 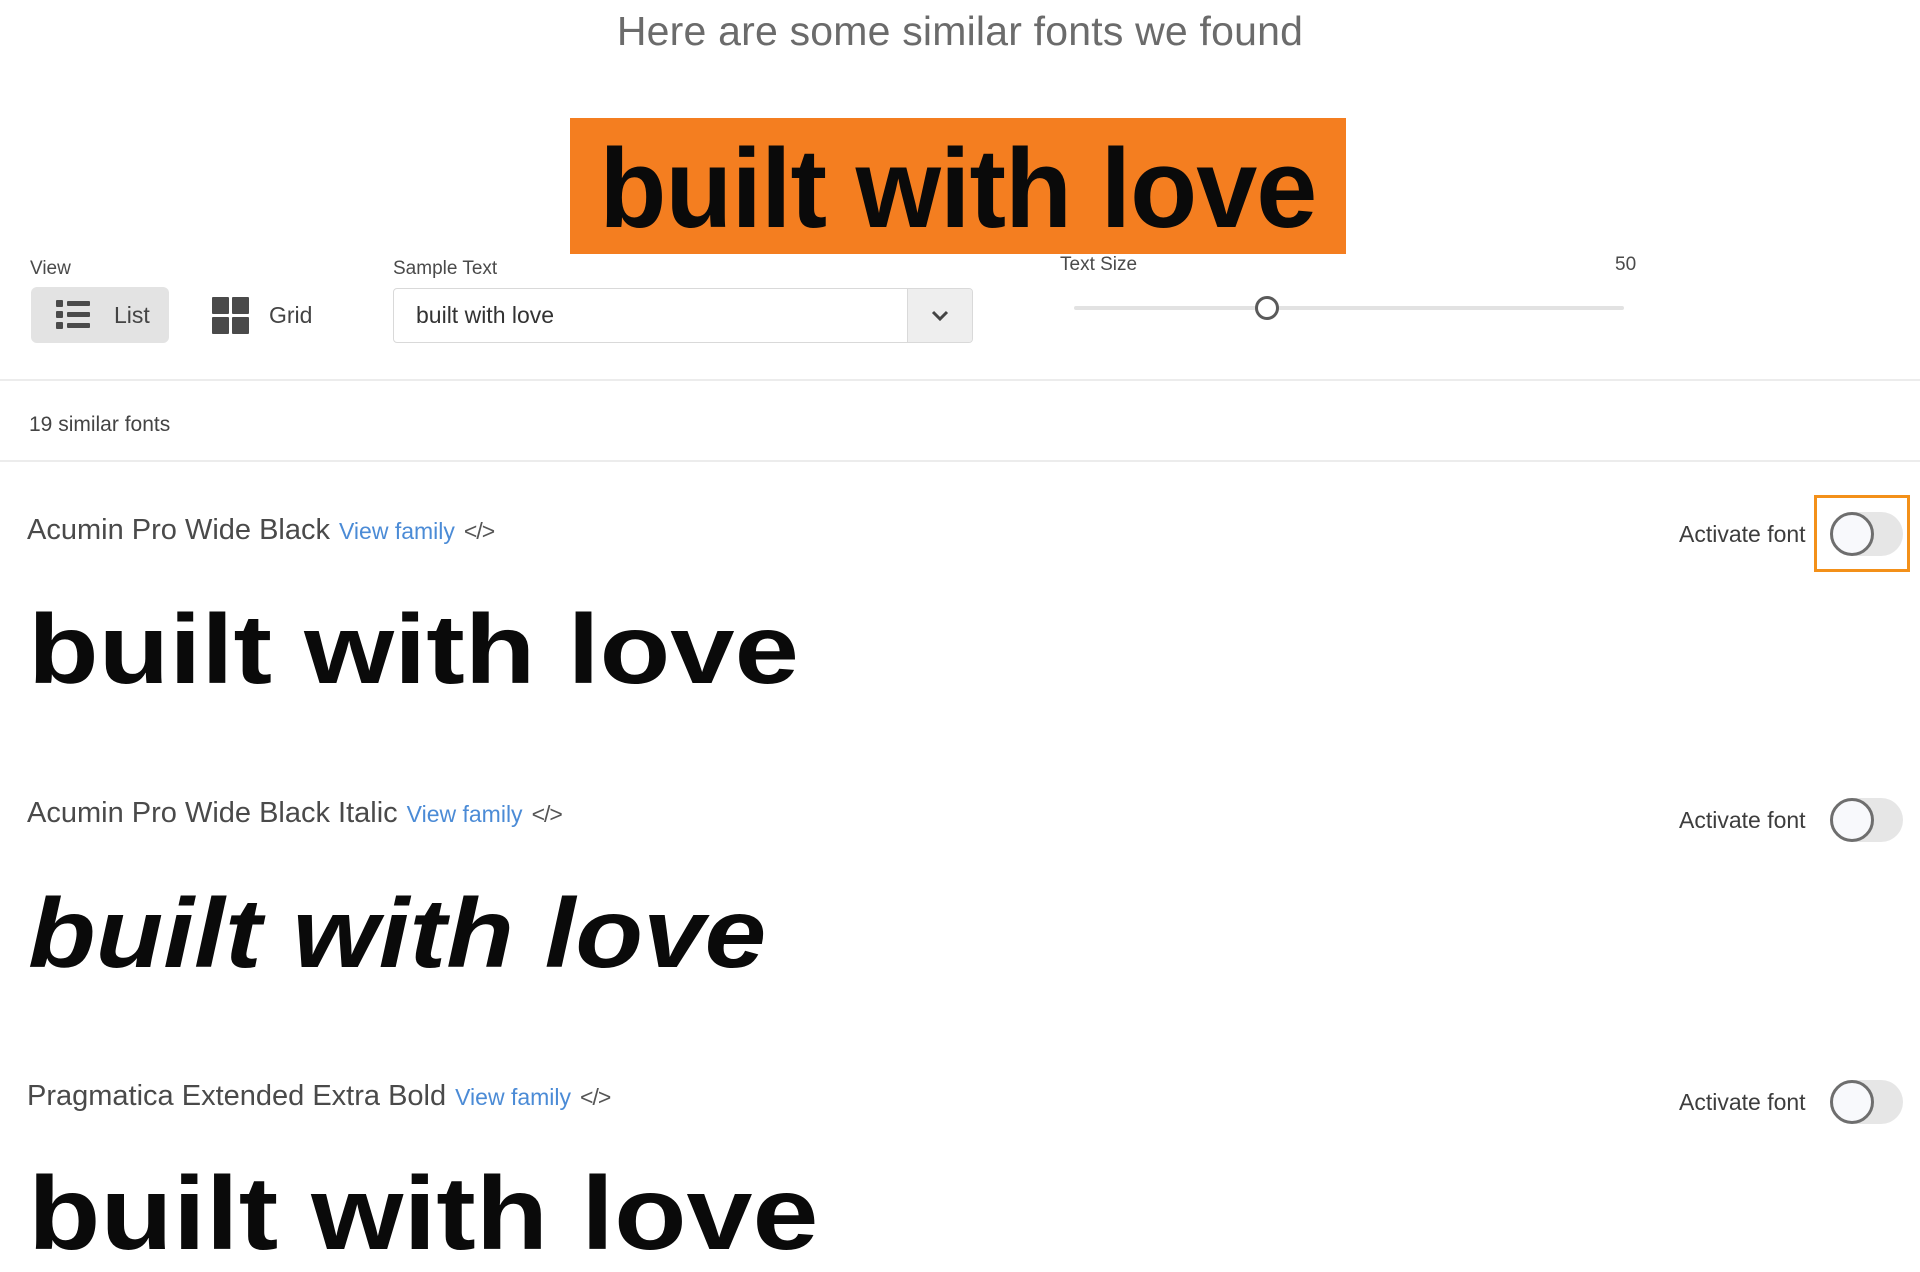 What do you see at coordinates (100, 315) in the screenshot?
I see `view-list-button: List` at bounding box center [100, 315].